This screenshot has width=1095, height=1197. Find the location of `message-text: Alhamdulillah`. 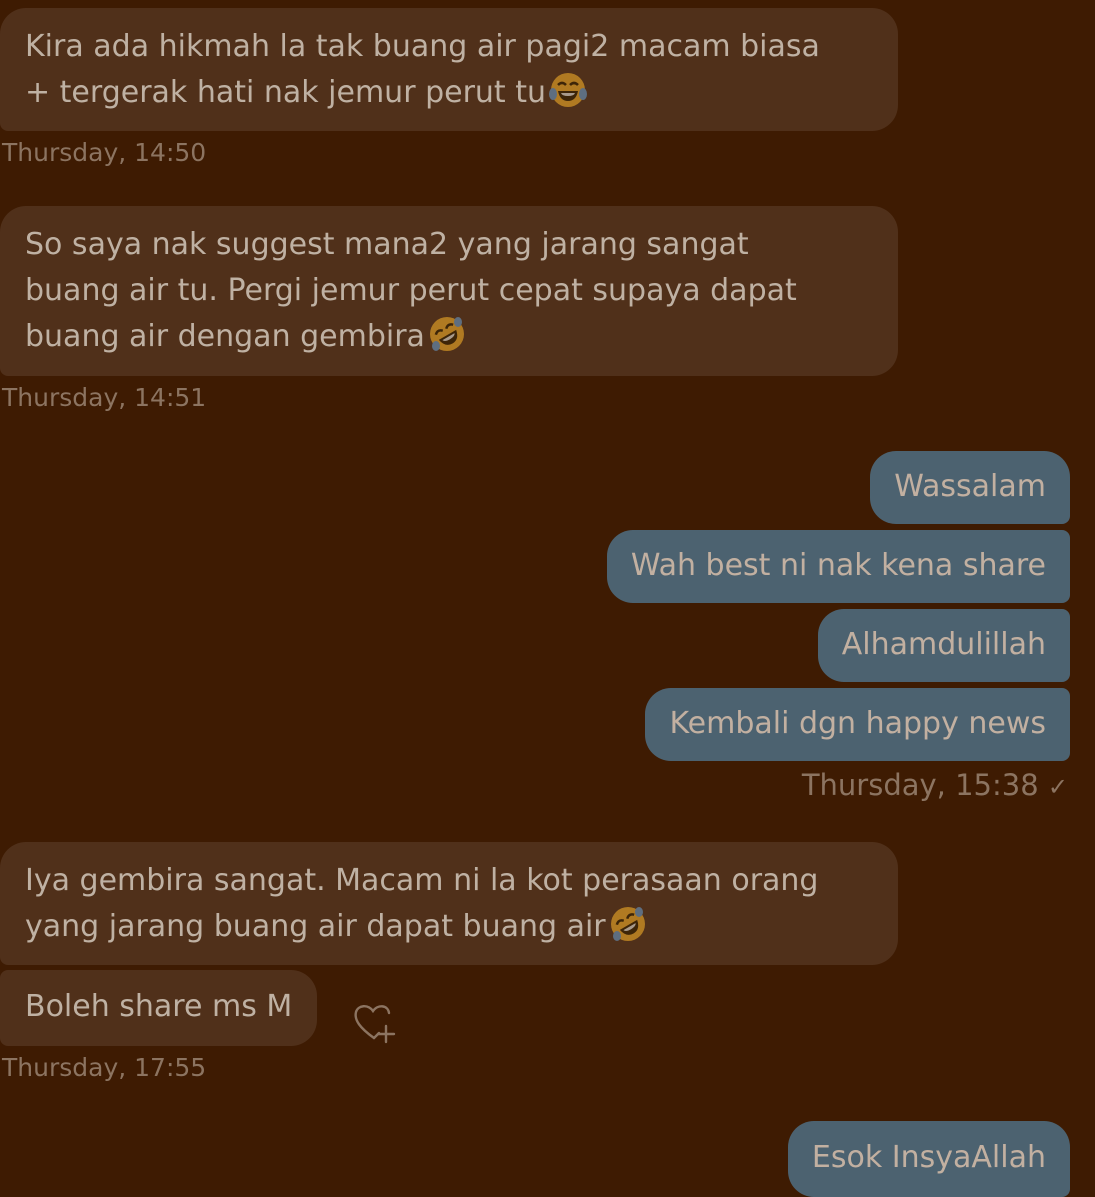

message-text: Alhamdulillah is located at coordinates (943, 644).